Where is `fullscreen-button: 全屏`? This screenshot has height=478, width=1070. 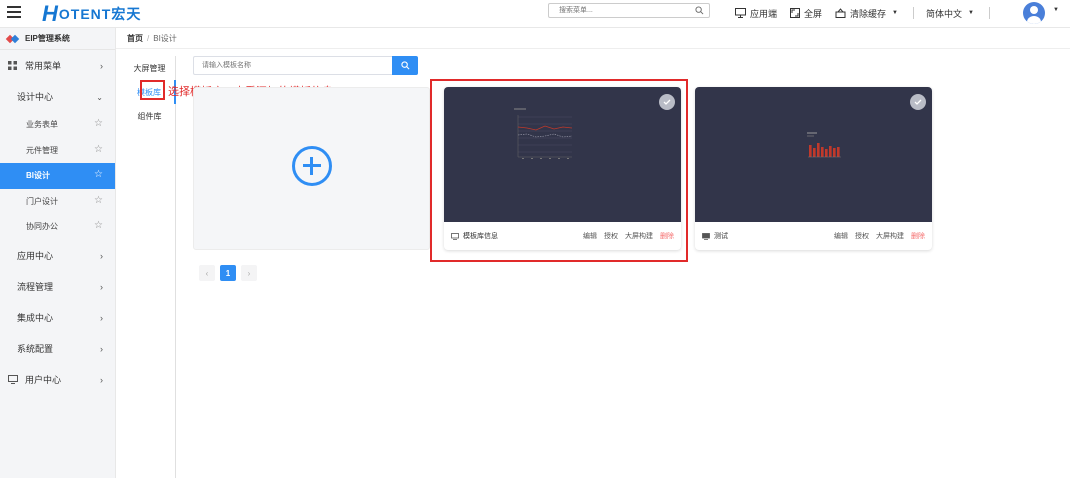 fullscreen-button: 全屏 is located at coordinates (806, 13).